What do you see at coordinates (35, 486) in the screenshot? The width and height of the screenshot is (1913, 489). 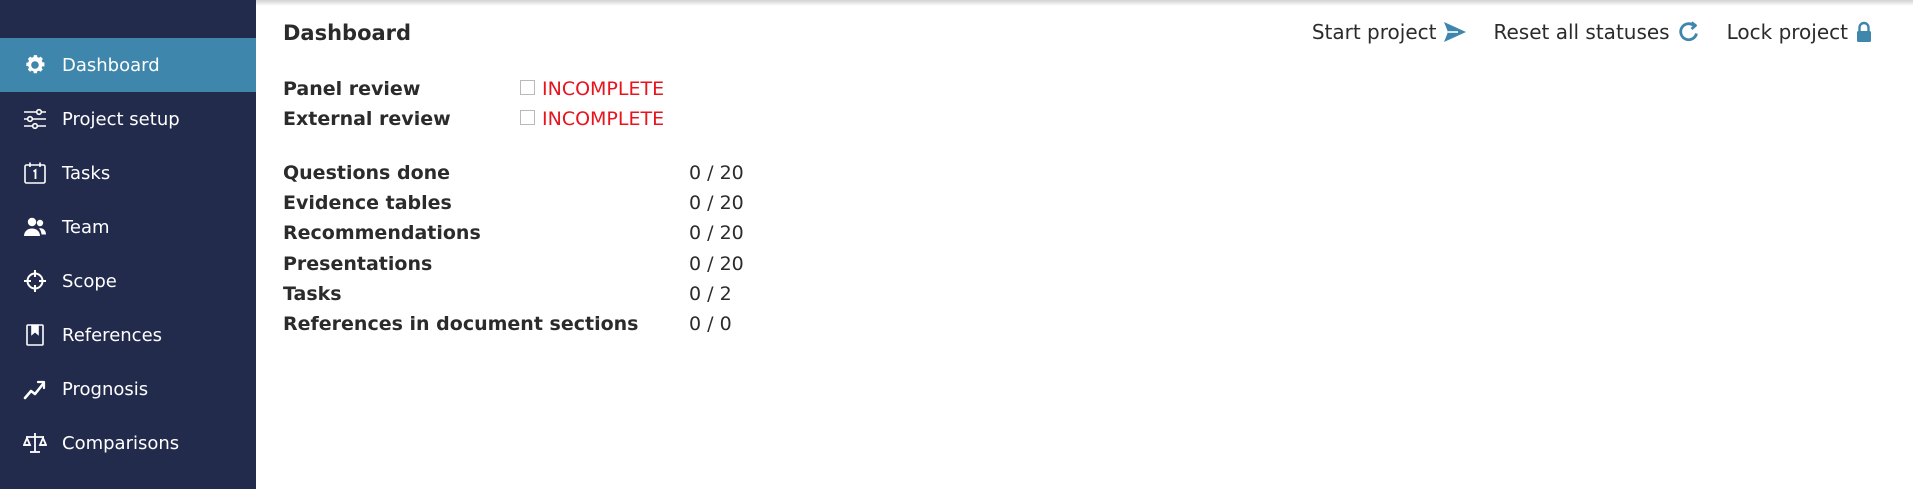 I see `globe-icon` at bounding box center [35, 486].